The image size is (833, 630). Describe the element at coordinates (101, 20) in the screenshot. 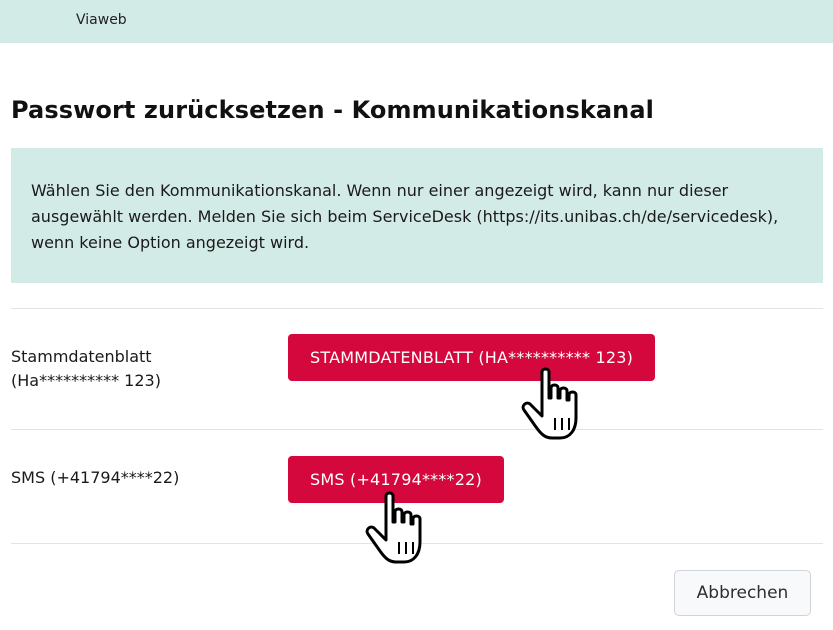

I see `brand-link: Viaweb` at that location.